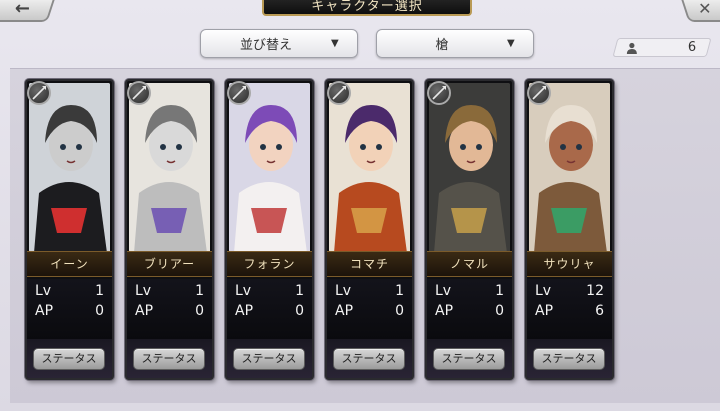 This screenshot has height=411, width=720. I want to click on character-card: イーン Lv 1 AP 0 ステータス, so click(69, 229).